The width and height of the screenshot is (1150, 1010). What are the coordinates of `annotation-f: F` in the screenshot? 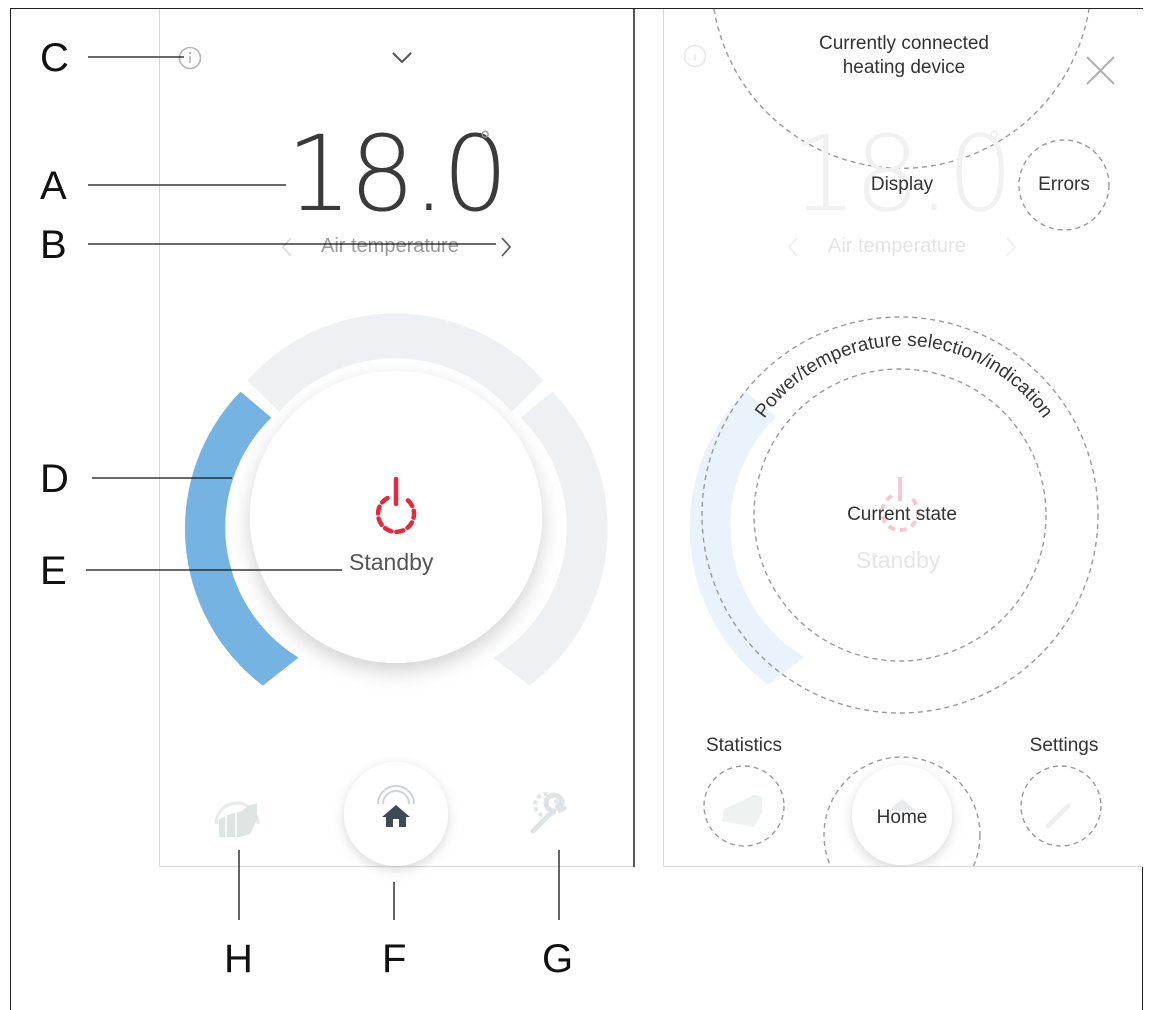 It's located at (394, 959).